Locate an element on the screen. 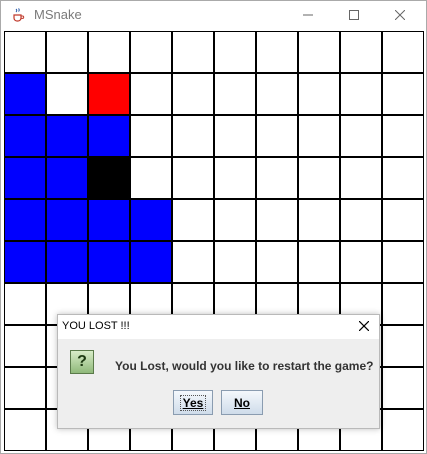 This screenshot has height=454, width=427. yes-button: Yes is located at coordinates (193, 402).